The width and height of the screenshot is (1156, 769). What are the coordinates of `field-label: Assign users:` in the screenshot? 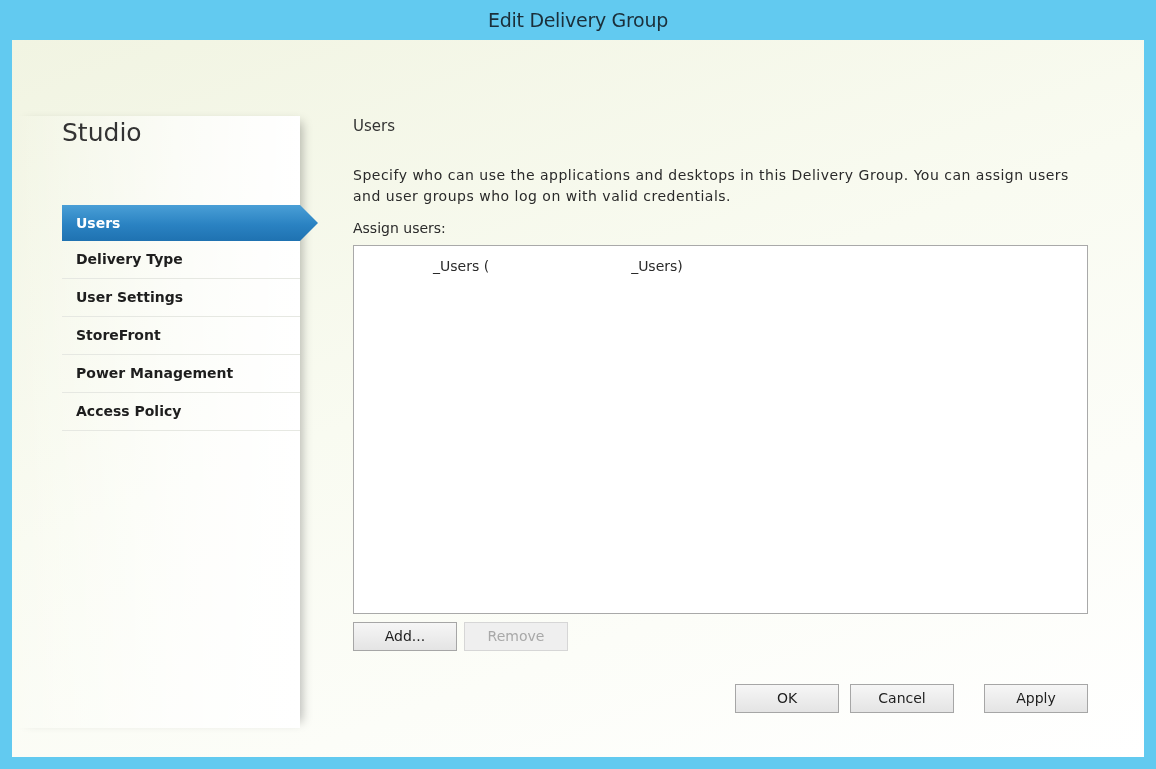 It's located at (400, 228).